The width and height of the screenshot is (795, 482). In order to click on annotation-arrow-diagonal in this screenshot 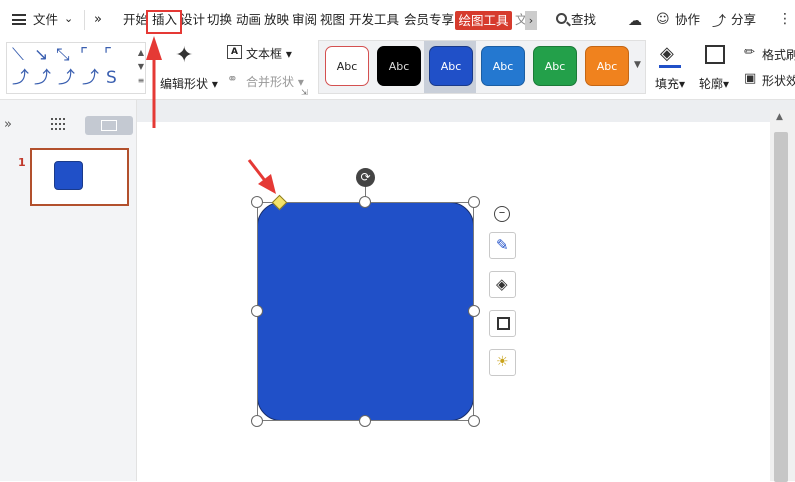, I will do `click(261, 176)`.